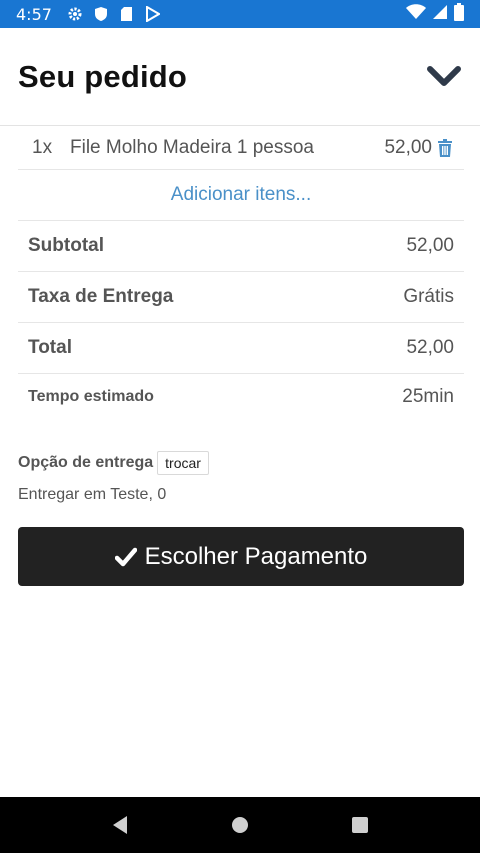 This screenshot has height=853, width=480. What do you see at coordinates (127, 14) in the screenshot?
I see `sd-card-icon` at bounding box center [127, 14].